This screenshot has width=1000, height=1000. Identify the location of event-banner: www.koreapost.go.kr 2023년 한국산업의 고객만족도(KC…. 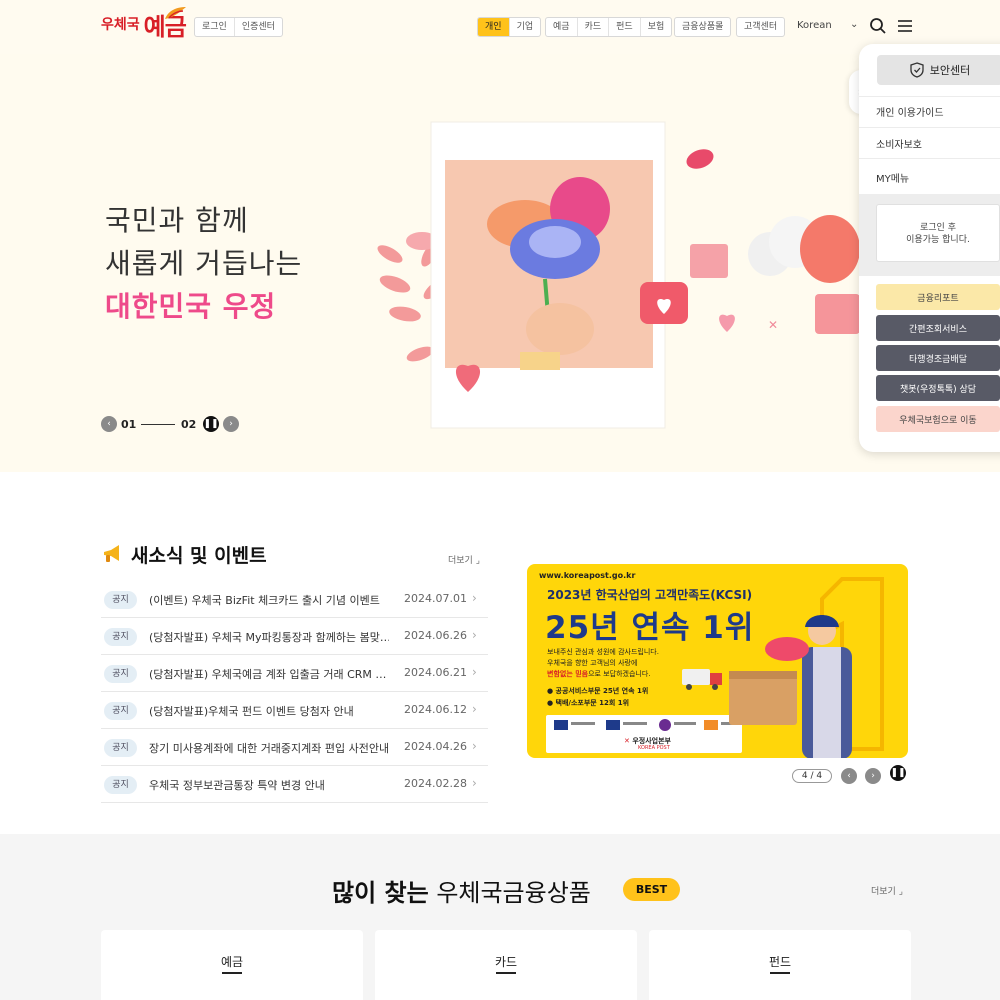
(717, 661).